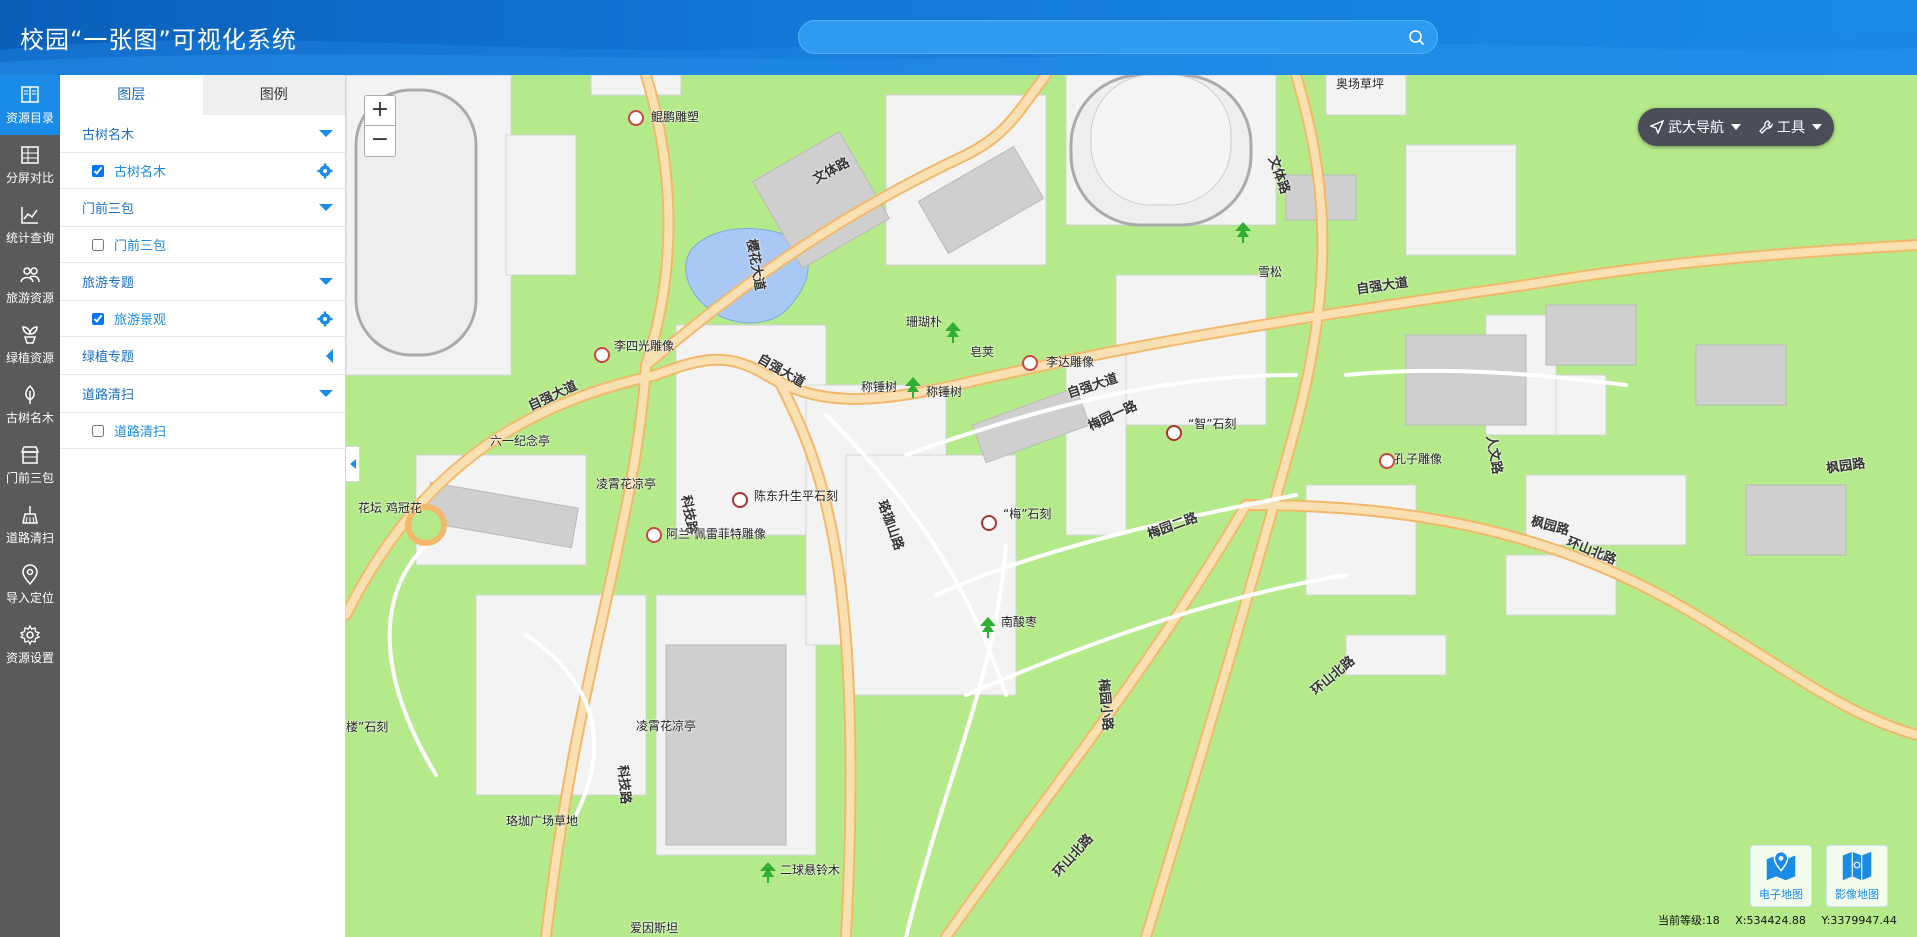 The height and width of the screenshot is (937, 1917). What do you see at coordinates (98, 244) in the screenshot?
I see `layer-checkbox-storefront` at bounding box center [98, 244].